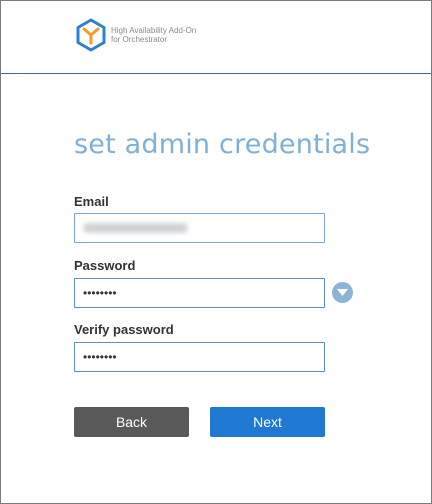 Image resolution: width=432 pixels, height=504 pixels. What do you see at coordinates (131, 422) in the screenshot?
I see `back-button: Back` at bounding box center [131, 422].